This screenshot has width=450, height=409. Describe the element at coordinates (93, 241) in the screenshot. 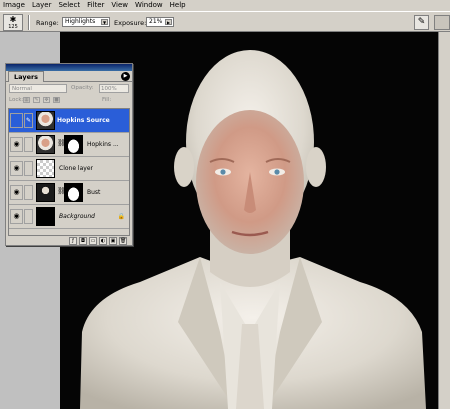

I see `new-group-icon: ▭` at that location.